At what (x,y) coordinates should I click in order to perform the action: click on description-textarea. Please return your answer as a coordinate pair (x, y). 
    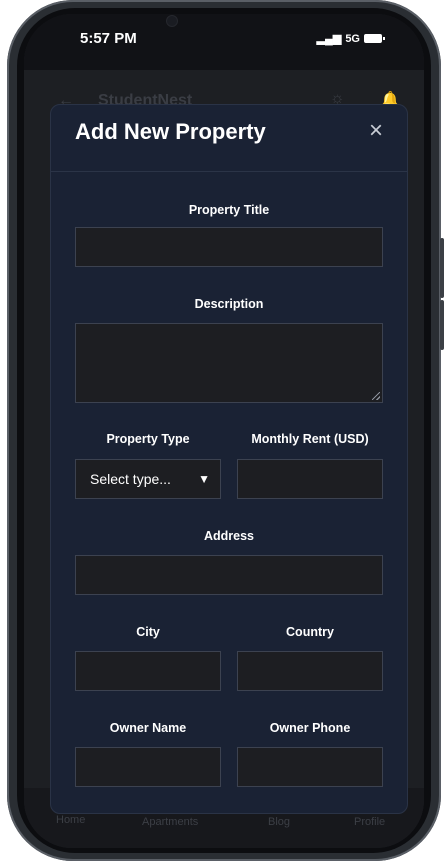
    Looking at the image, I should click on (229, 363).